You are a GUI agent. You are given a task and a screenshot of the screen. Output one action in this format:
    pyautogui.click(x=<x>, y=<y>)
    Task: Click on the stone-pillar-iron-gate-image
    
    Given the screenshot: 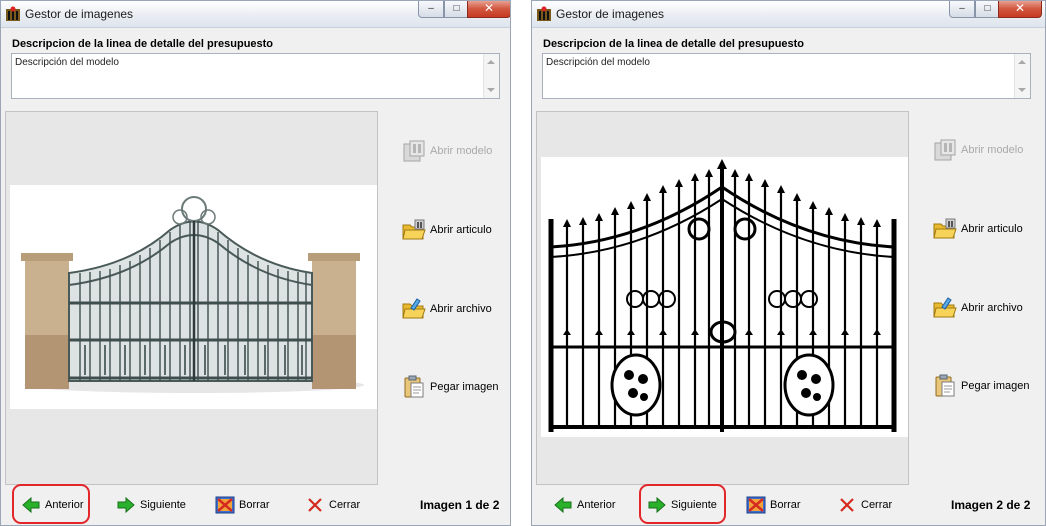 What is the action you would take?
    pyautogui.click(x=193, y=297)
    